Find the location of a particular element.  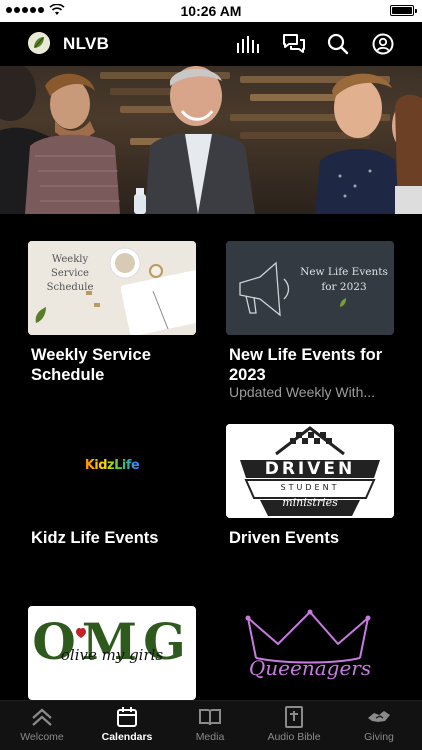

tab-media: Media is located at coordinates (210, 724).